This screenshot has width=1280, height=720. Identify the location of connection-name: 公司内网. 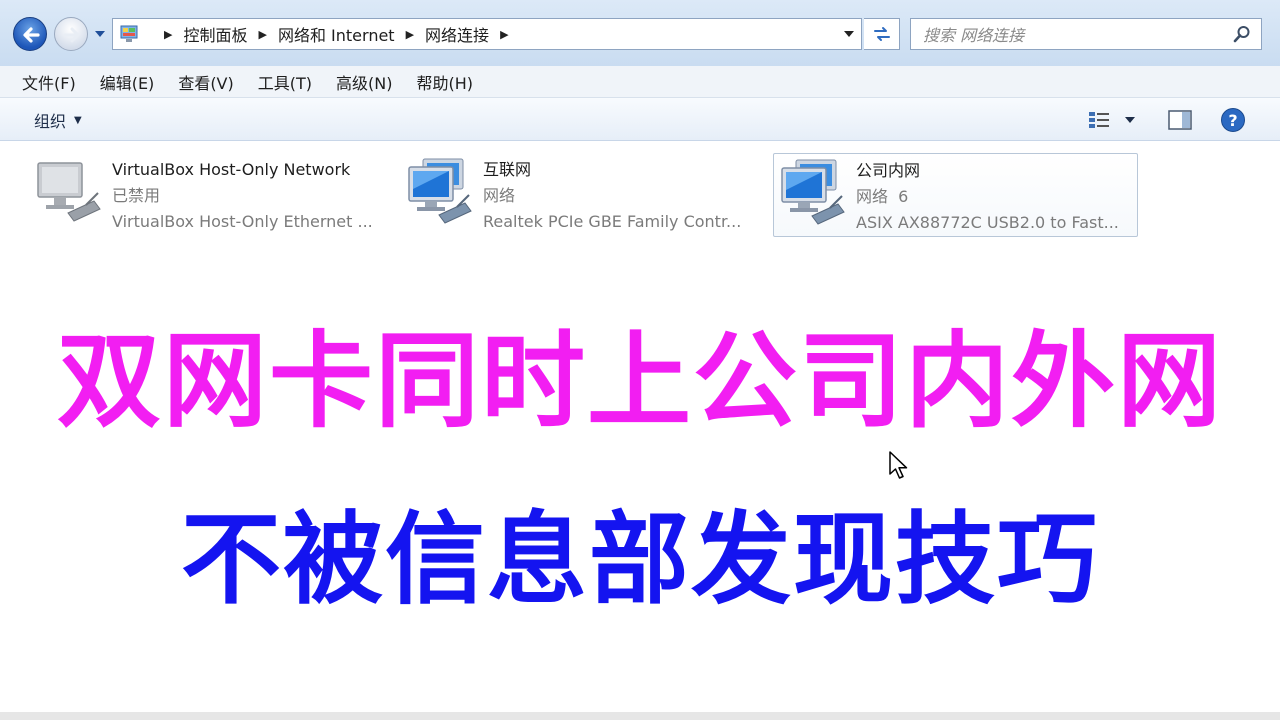
(888, 170).